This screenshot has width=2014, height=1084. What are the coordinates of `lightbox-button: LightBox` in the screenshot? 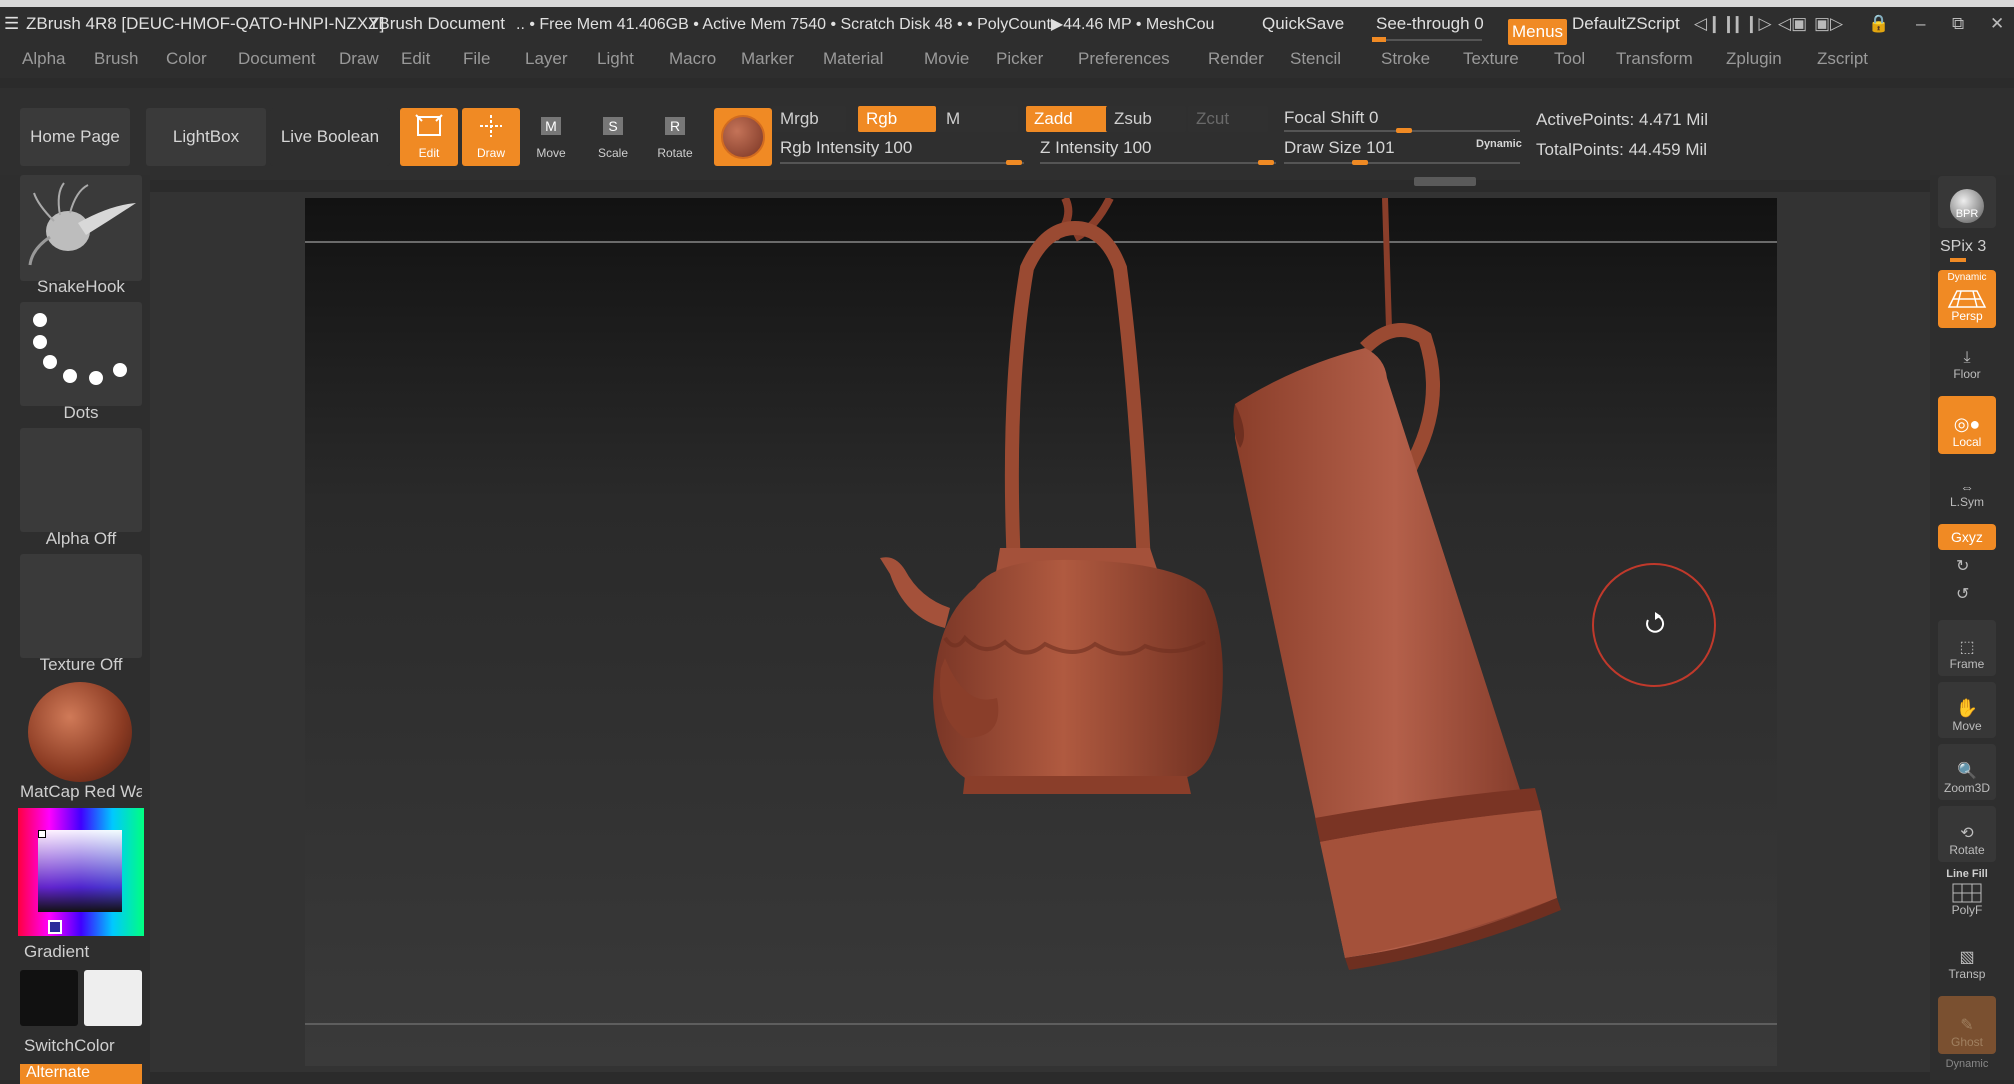 It's located at (206, 137).